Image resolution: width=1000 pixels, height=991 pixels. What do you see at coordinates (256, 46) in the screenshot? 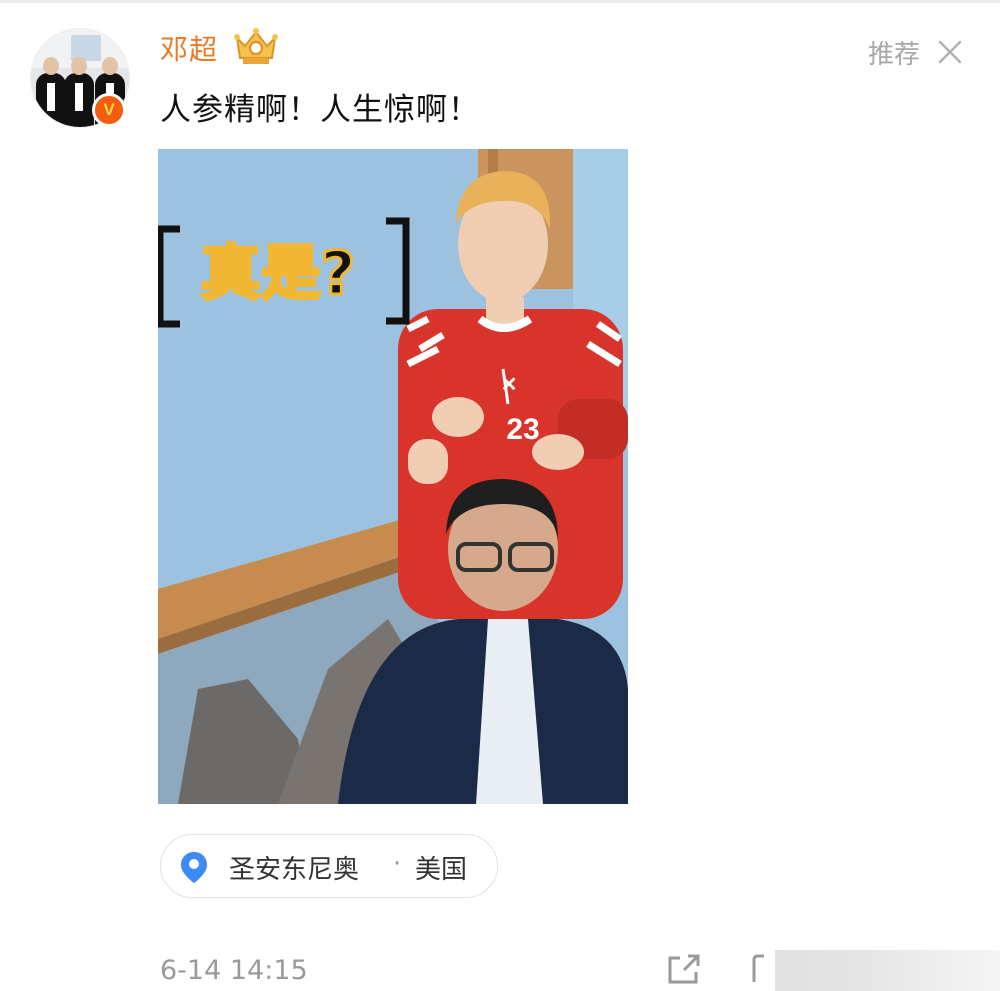
I see `crown-badge-icon` at bounding box center [256, 46].